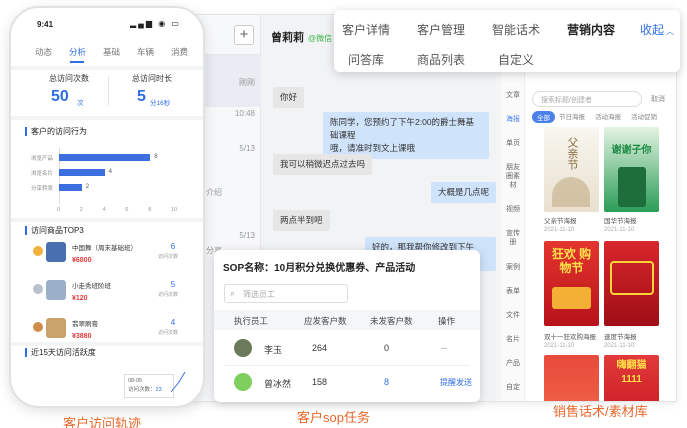 This screenshot has height=428, width=687. What do you see at coordinates (145, 52) in the screenshot?
I see `phone-tab: 车辆` at bounding box center [145, 52].